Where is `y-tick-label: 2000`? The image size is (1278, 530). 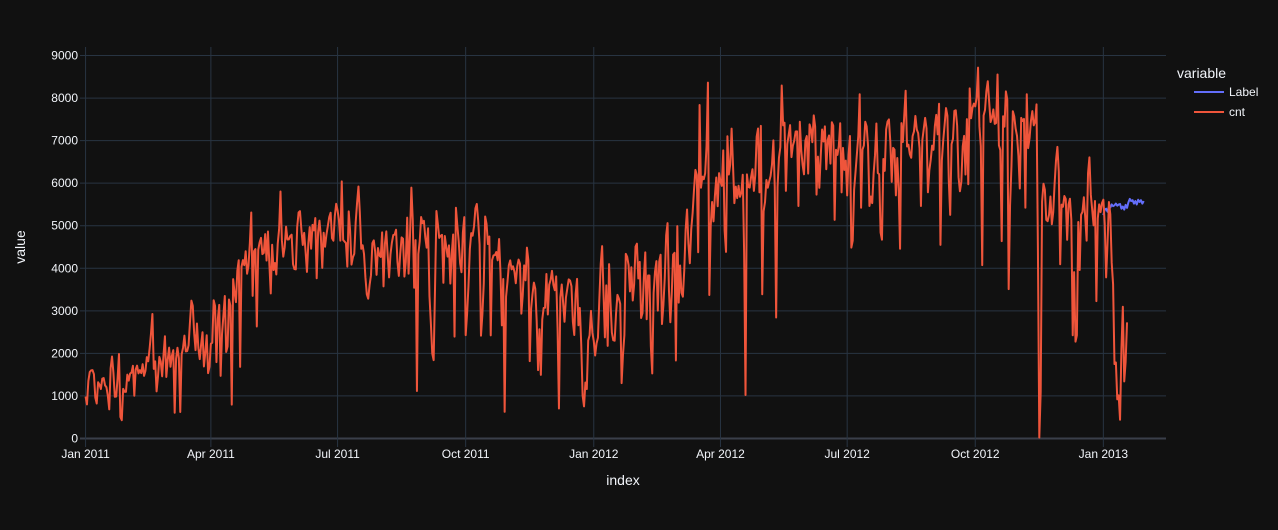
y-tick-label: 2000 is located at coordinates (64, 353).